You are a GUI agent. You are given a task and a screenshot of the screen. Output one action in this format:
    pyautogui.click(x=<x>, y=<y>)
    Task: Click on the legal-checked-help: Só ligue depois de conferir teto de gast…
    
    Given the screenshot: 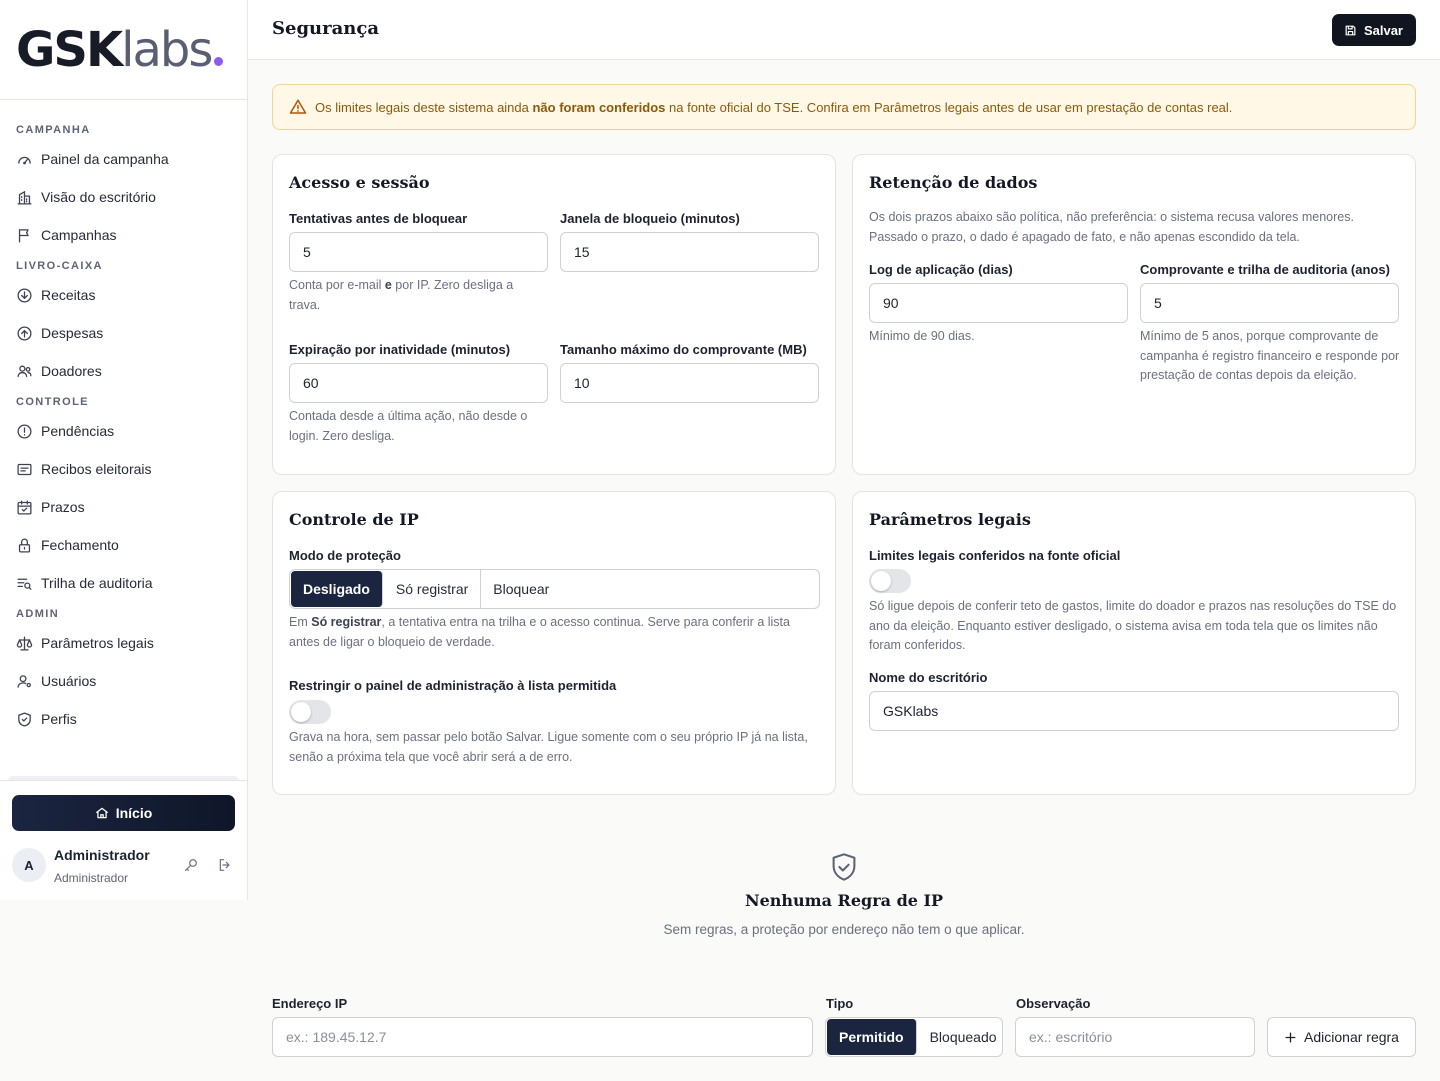 What is the action you would take?
    pyautogui.click(x=1133, y=625)
    